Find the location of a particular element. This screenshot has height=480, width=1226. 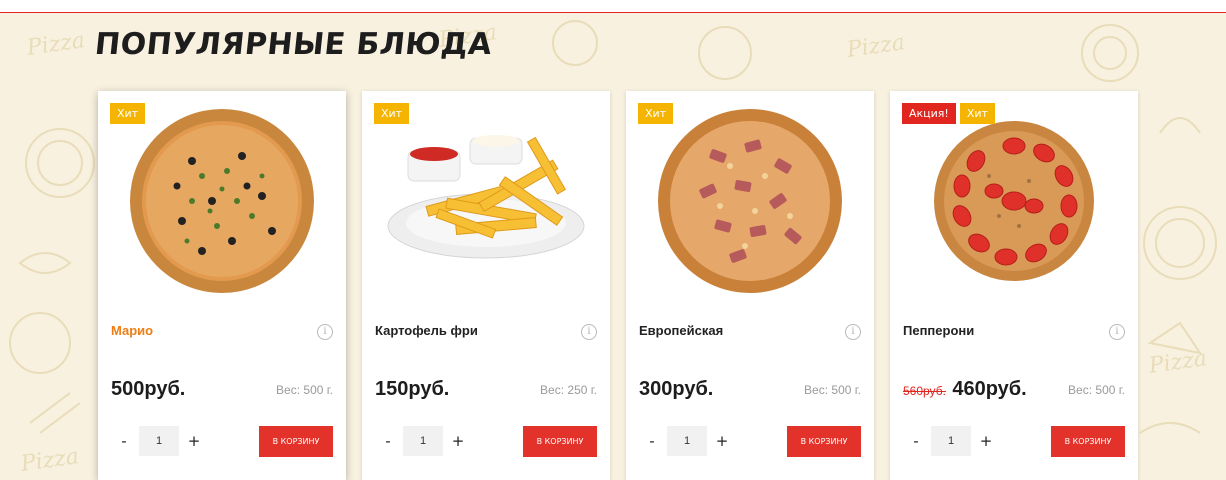

pizza-european-image is located at coordinates (750, 201).